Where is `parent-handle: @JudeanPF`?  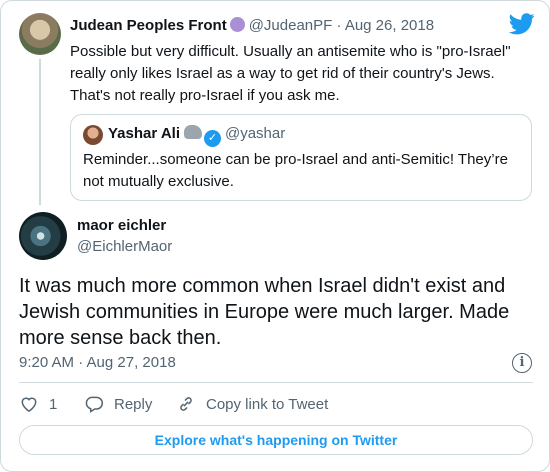
parent-handle: @JudeanPF is located at coordinates (291, 25).